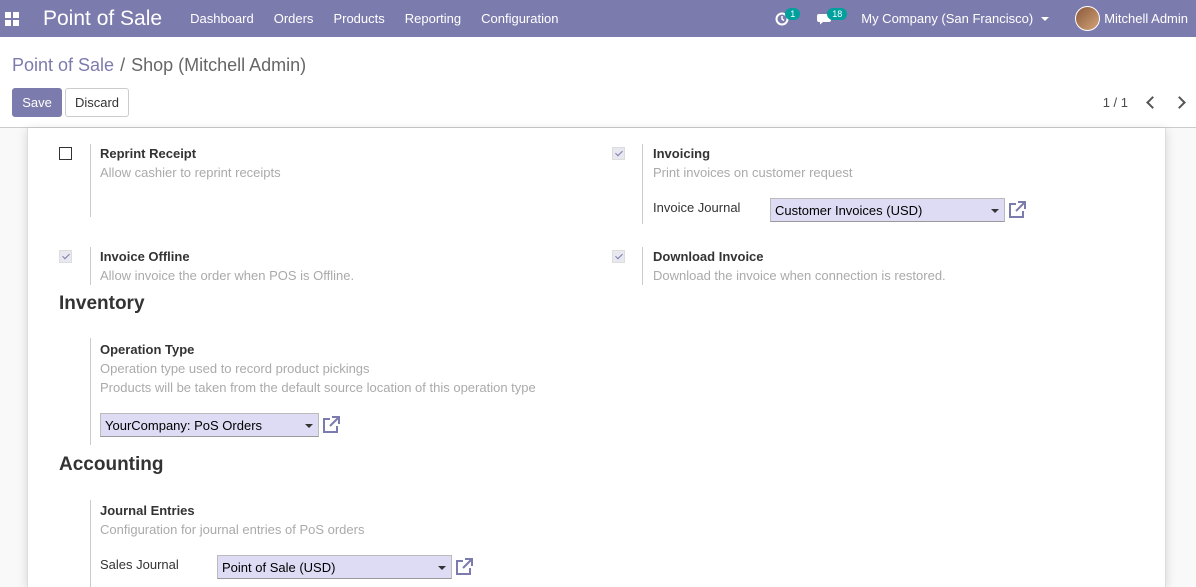 The width and height of the screenshot is (1196, 587). What do you see at coordinates (837, 14) in the screenshot?
I see `messages-count-badge: 18` at bounding box center [837, 14].